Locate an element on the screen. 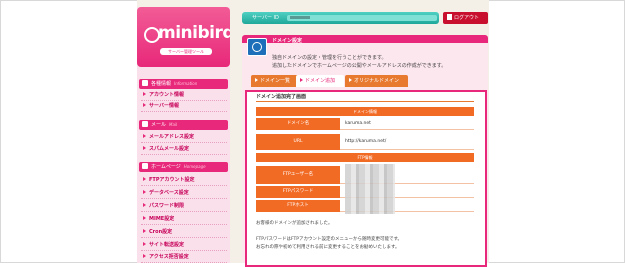 The image size is (625, 267). page-title: ドメイン設定 is located at coordinates (287, 41).